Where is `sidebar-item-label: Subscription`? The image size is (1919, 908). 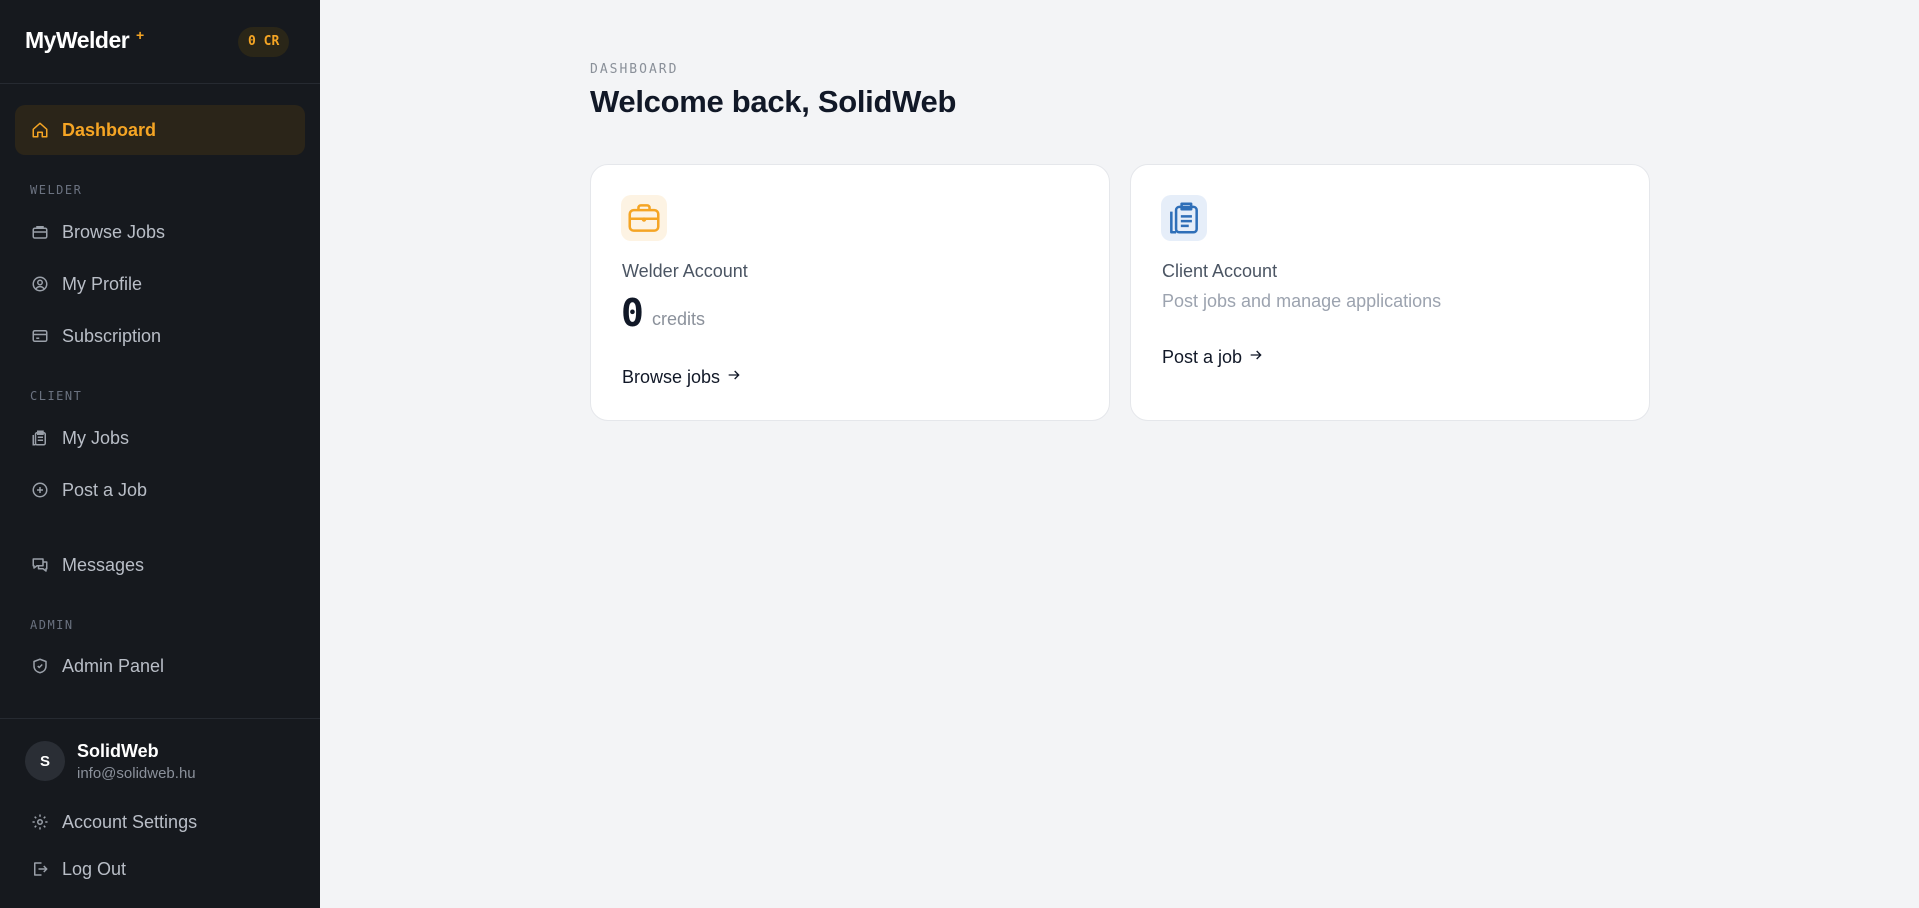 sidebar-item-label: Subscription is located at coordinates (112, 335).